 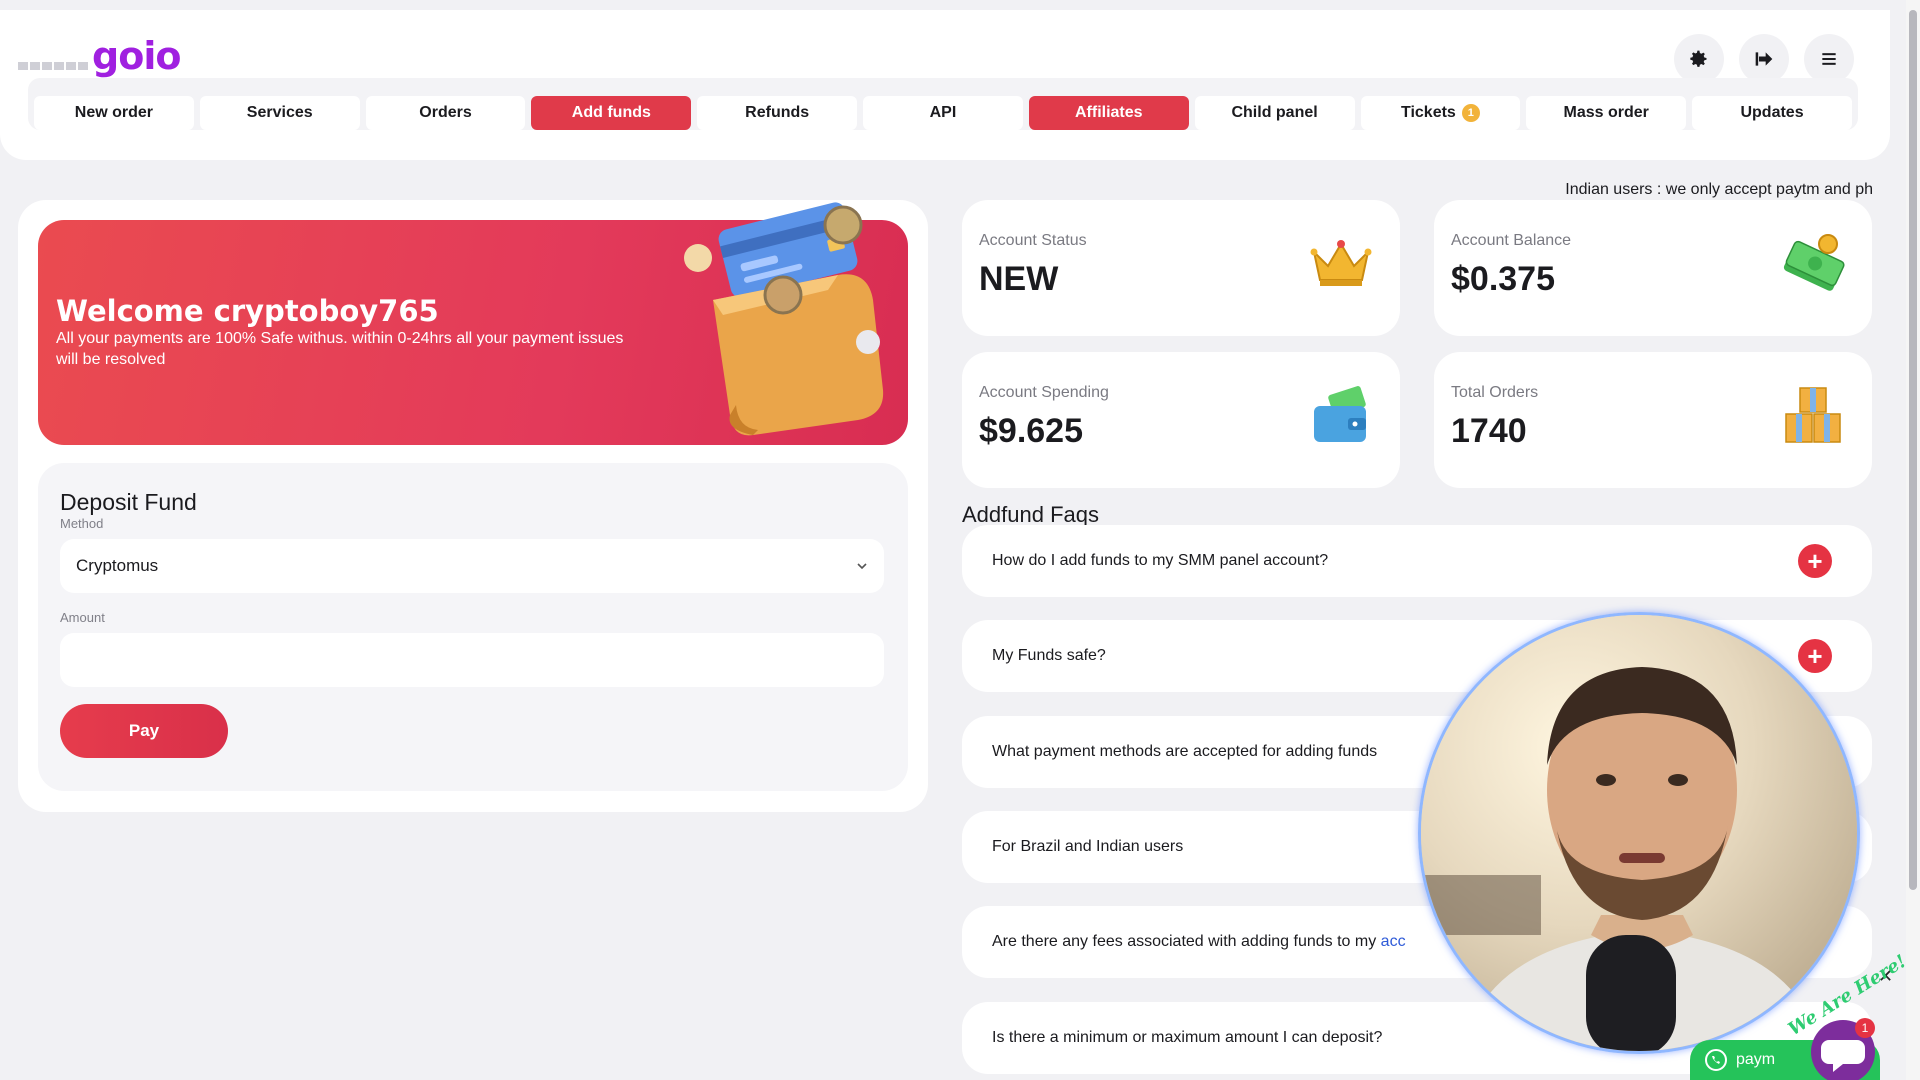 I want to click on account-status-label: Account Status, so click(x=1033, y=240).